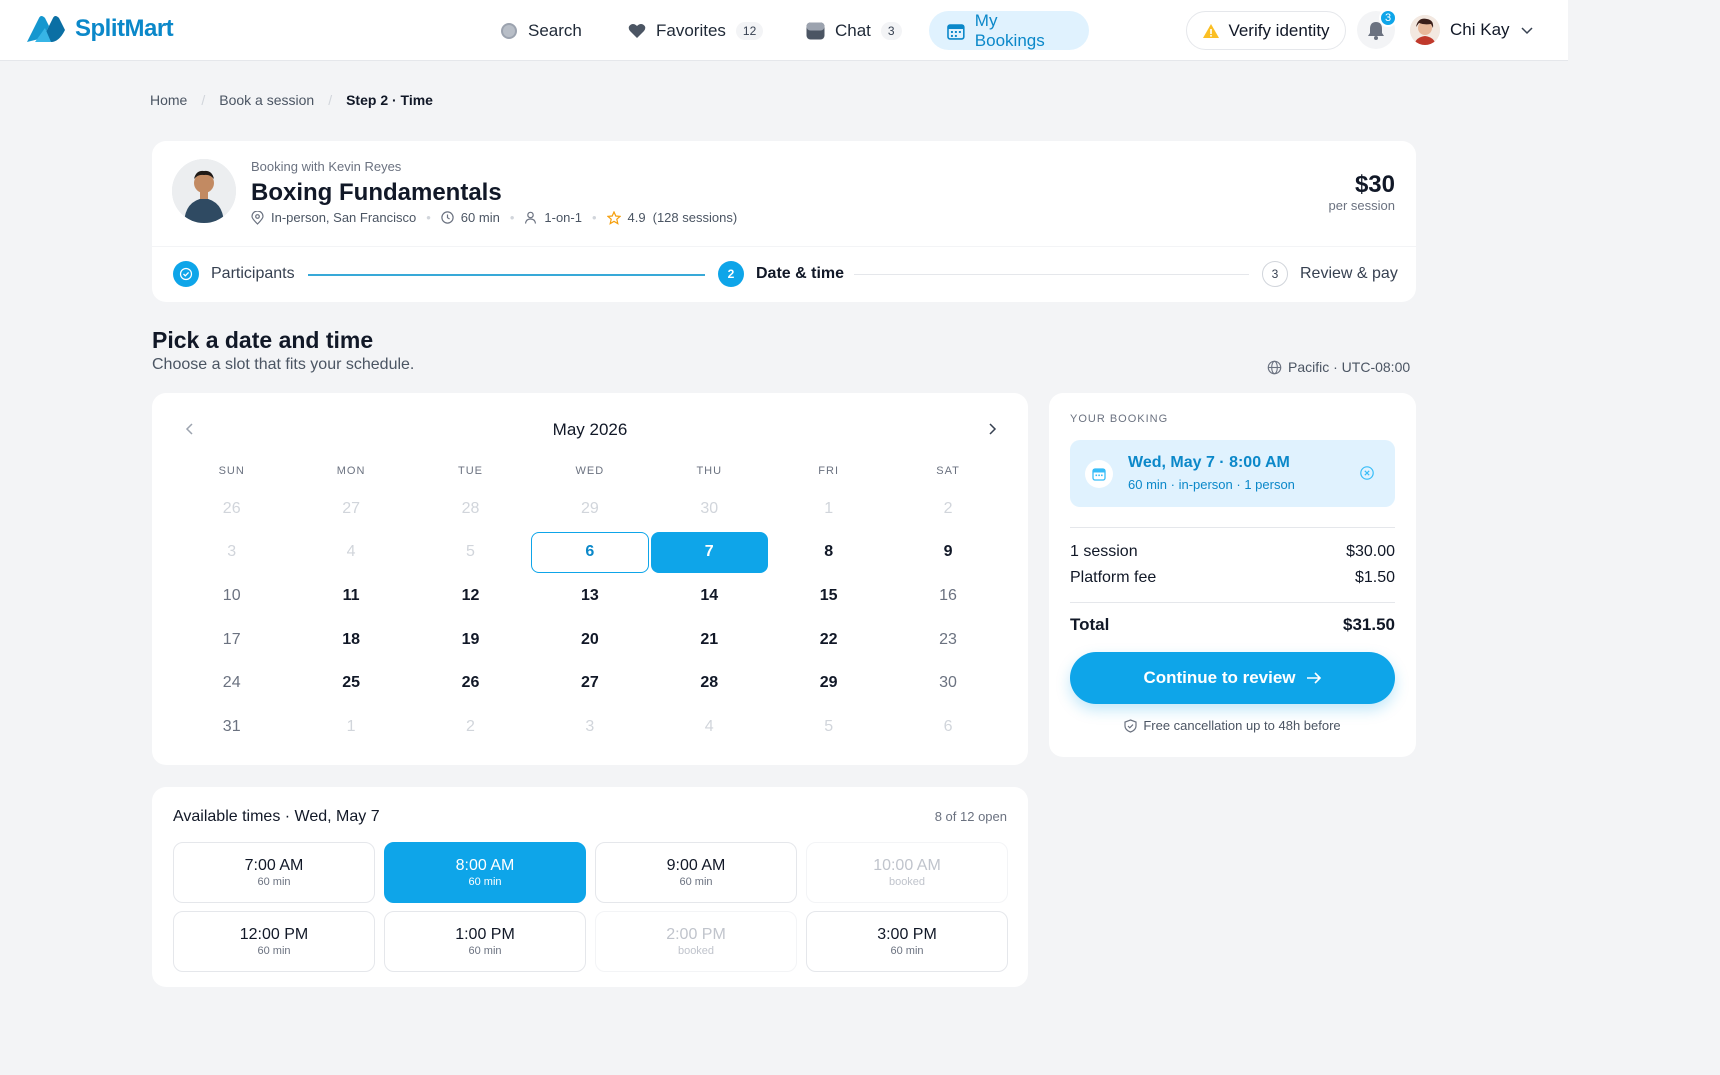 The width and height of the screenshot is (1720, 1075). Describe the element at coordinates (1279, 30) in the screenshot. I see `verify-identity-label: Verify identity` at that location.